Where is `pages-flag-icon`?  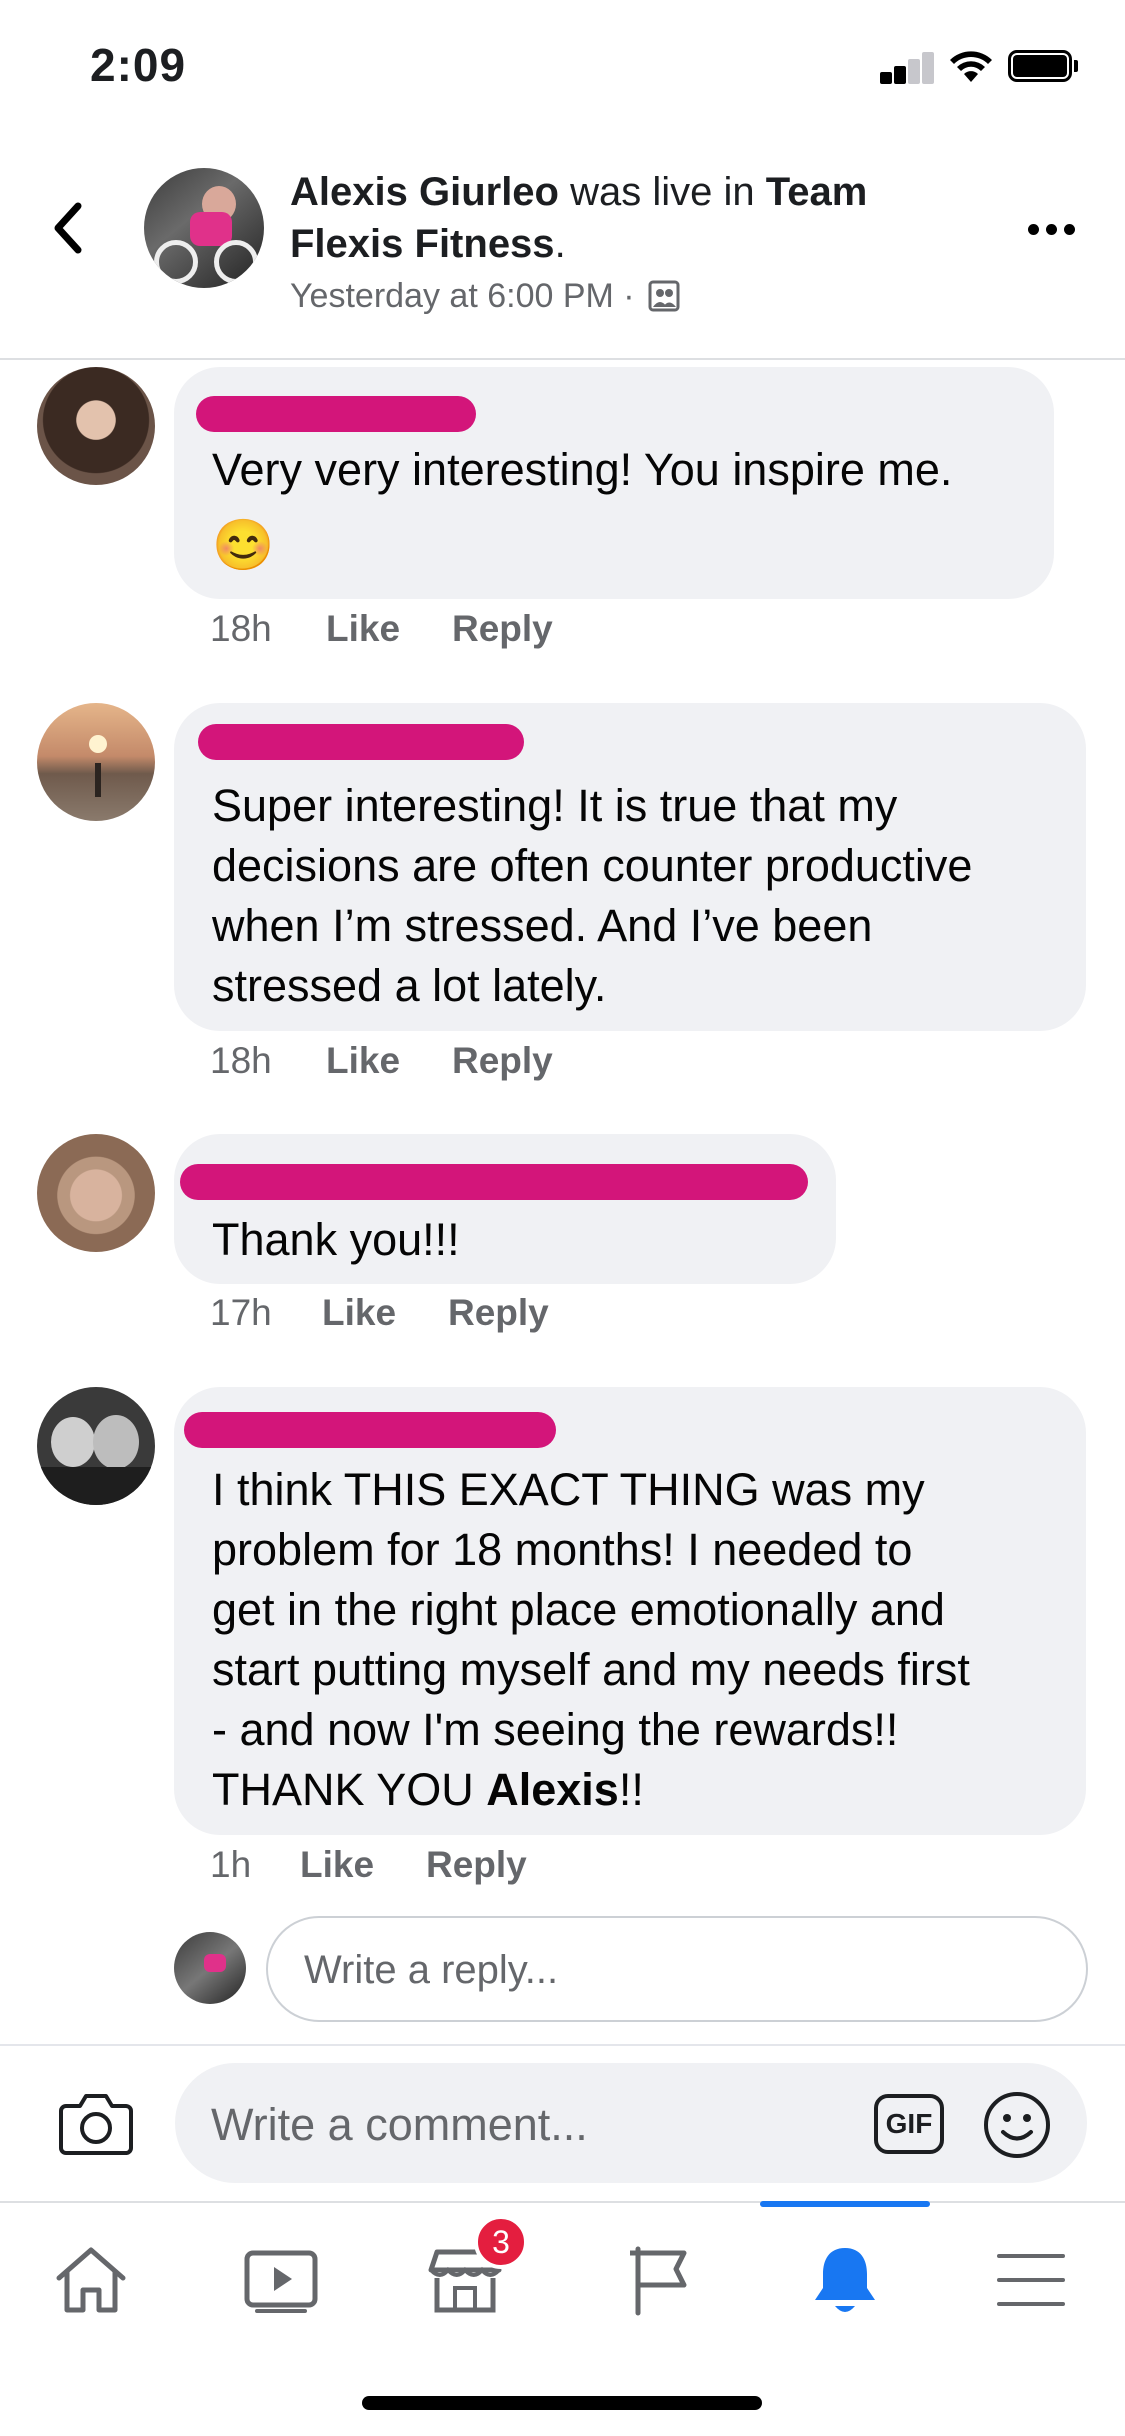 pages-flag-icon is located at coordinates (658, 2281).